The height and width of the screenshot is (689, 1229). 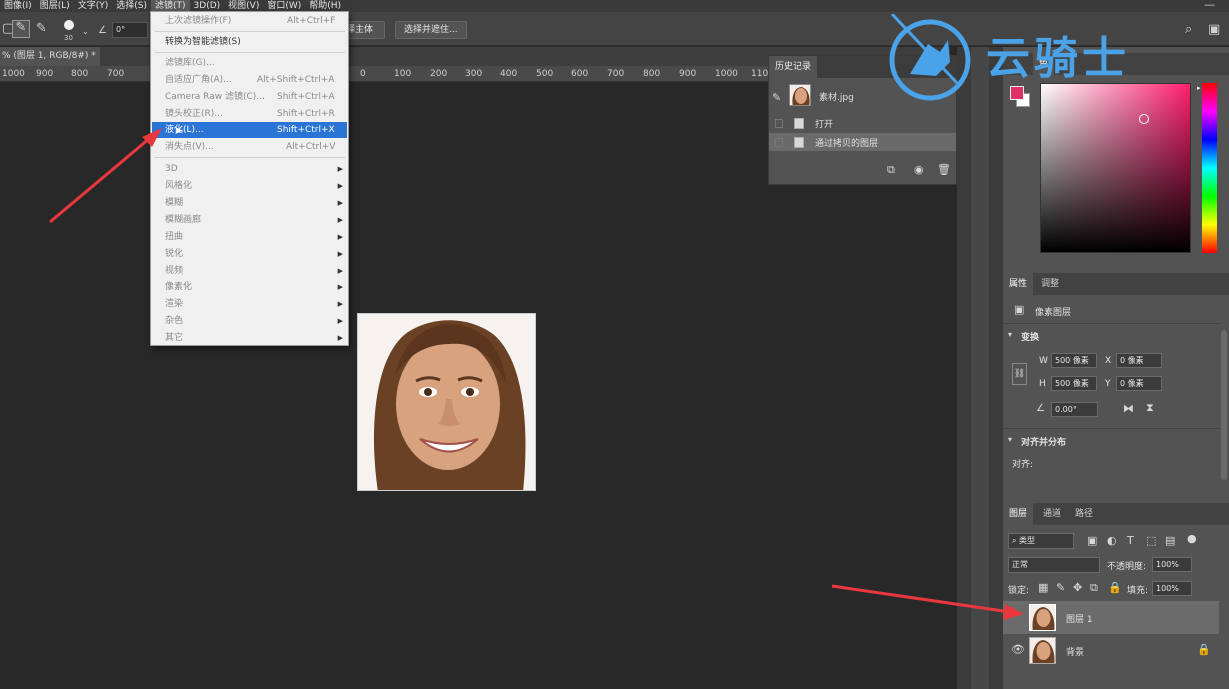 I want to click on align-label: 对齐:, so click(x=1023, y=465).